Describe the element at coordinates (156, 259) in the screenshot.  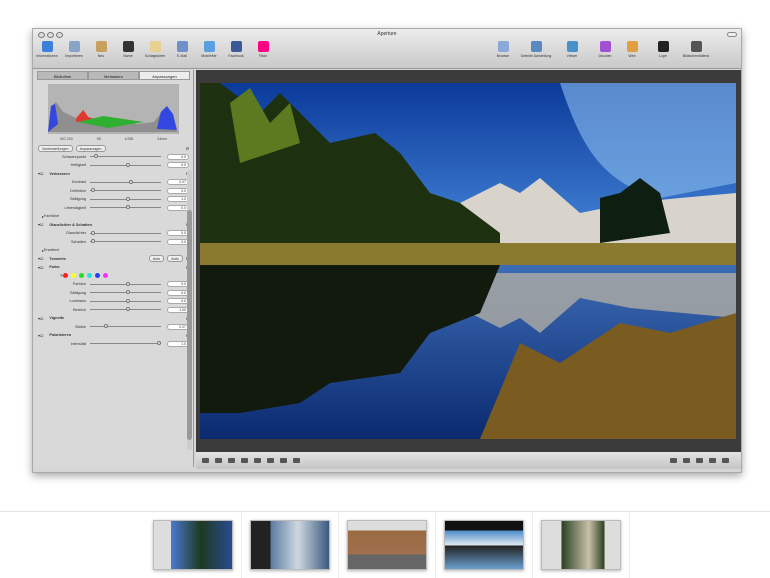
I see `auto-levels-button: Auto` at that location.